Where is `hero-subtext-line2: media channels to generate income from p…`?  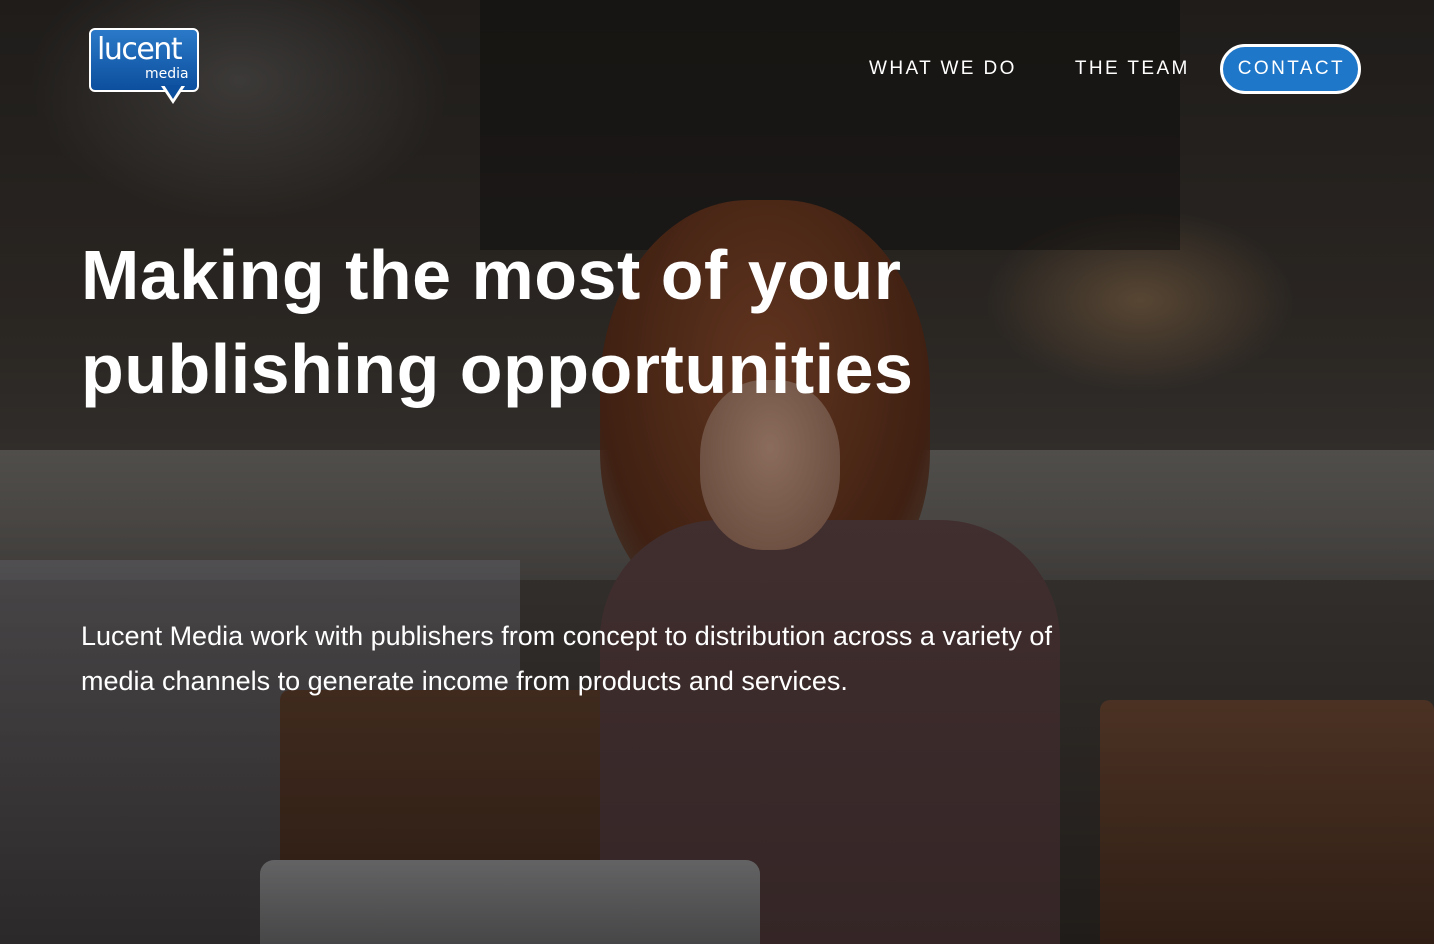
hero-subtext-line2: media channels to generate income from p… is located at coordinates (464, 681).